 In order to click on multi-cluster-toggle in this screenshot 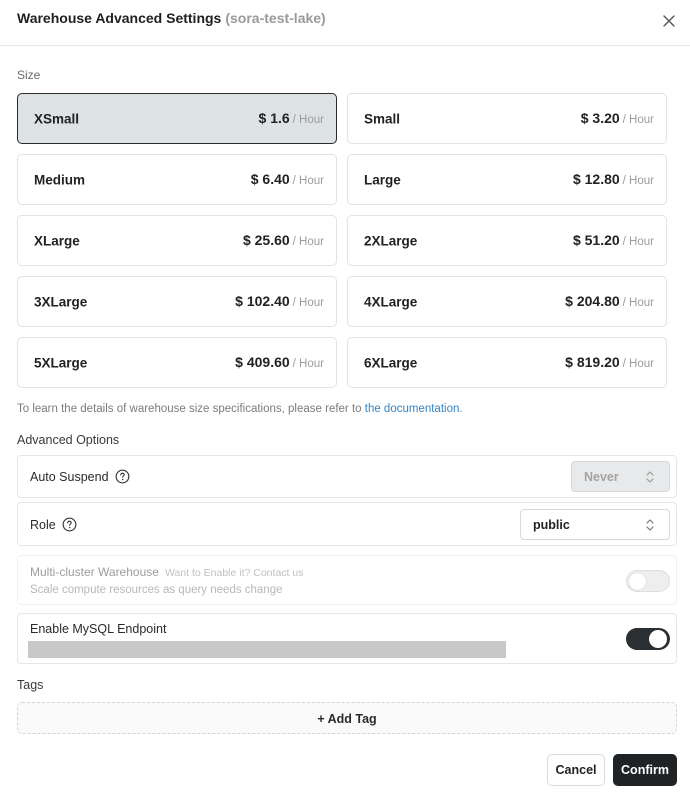, I will do `click(648, 581)`.